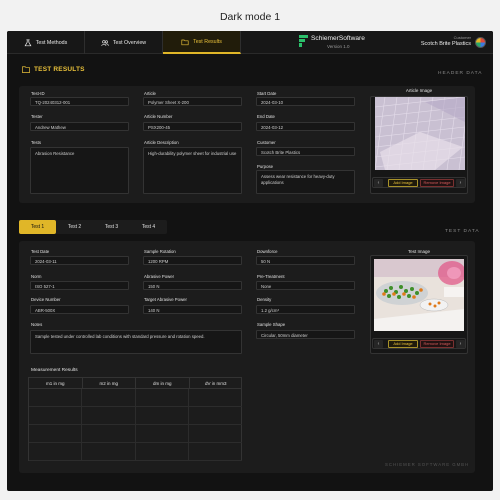  What do you see at coordinates (305, 334) in the screenshot?
I see `sample-shape-field: Circular, 50mm diameter` at bounding box center [305, 334].